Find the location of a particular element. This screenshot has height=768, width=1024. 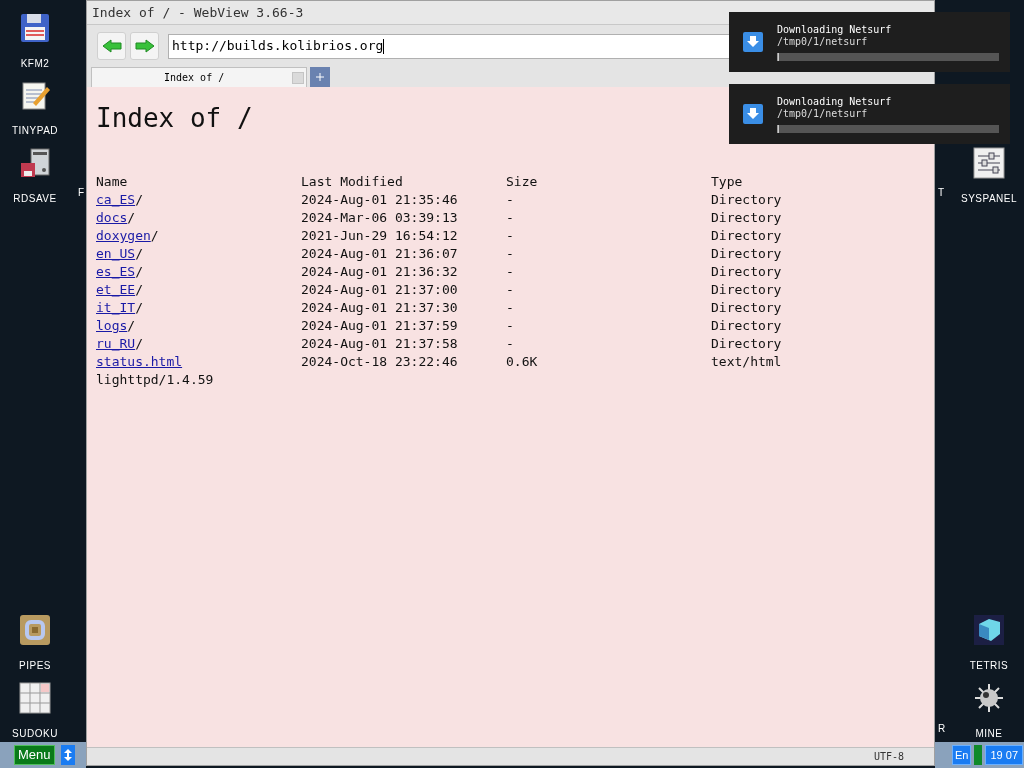

icon-label: SYSPANEL is located at coordinates (989, 199).